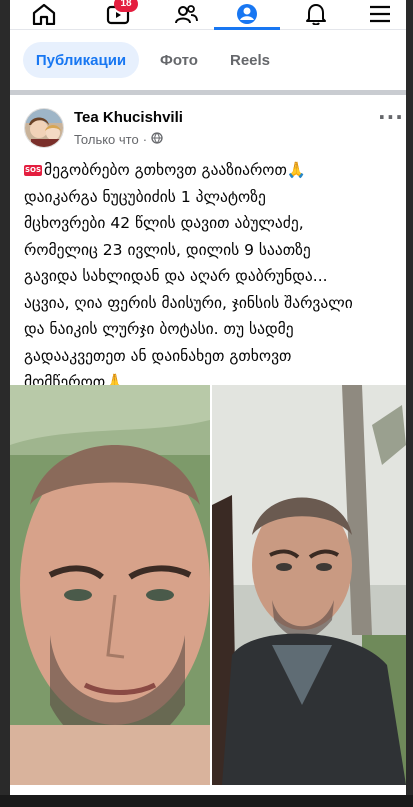 The height and width of the screenshot is (807, 413). Describe the element at coordinates (81, 60) in the screenshot. I see `tab-publications: Публикации` at that location.